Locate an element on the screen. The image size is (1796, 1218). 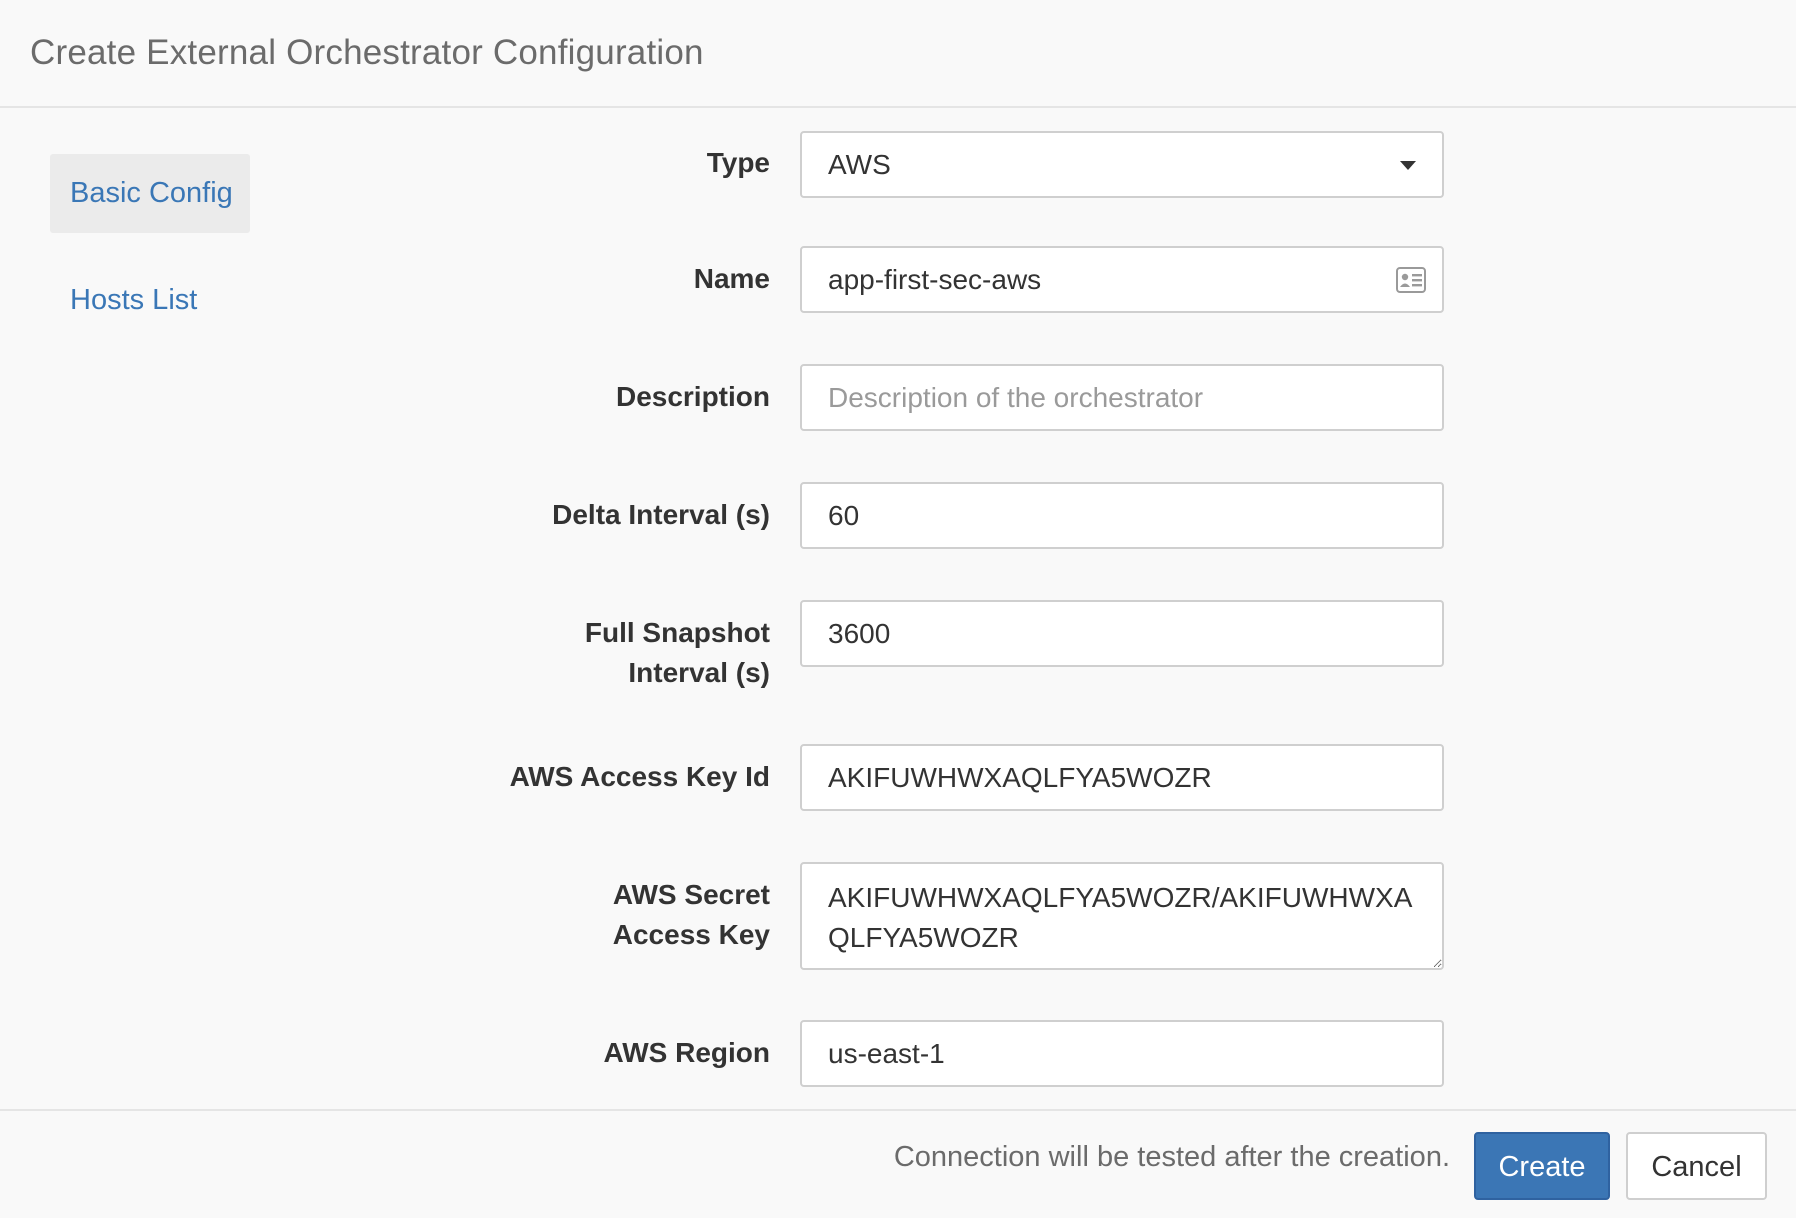
secret-key-label-line2: Access Key is located at coordinates (691, 934).